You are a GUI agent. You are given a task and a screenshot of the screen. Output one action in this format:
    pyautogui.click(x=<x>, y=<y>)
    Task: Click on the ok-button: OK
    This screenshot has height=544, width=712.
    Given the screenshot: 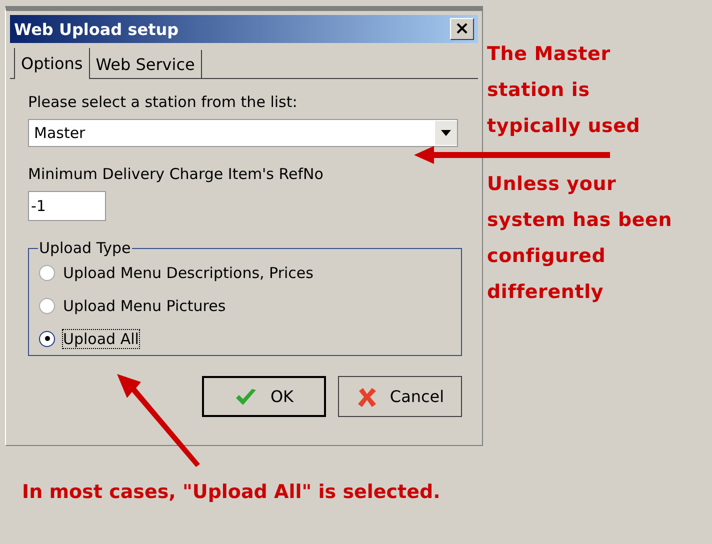 What is the action you would take?
    pyautogui.click(x=264, y=396)
    